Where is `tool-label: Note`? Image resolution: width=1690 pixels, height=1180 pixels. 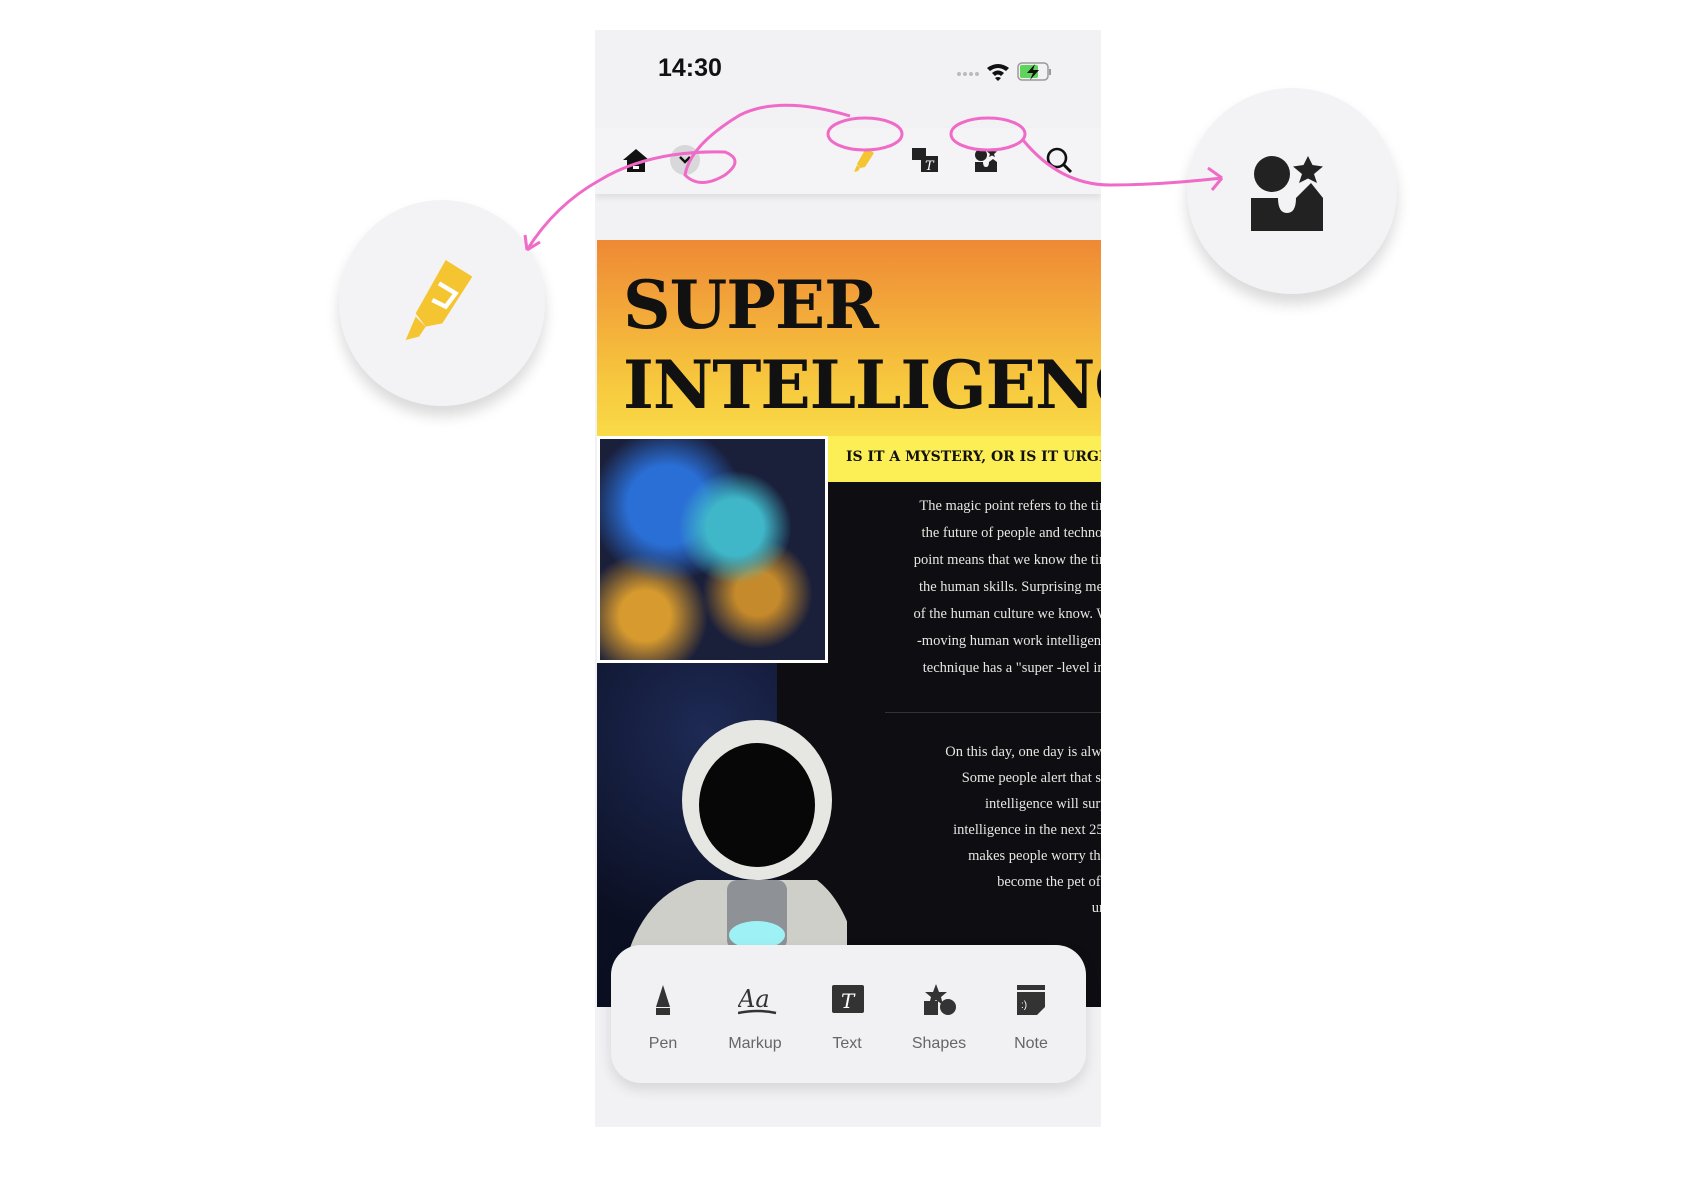 tool-label: Note is located at coordinates (1031, 1043).